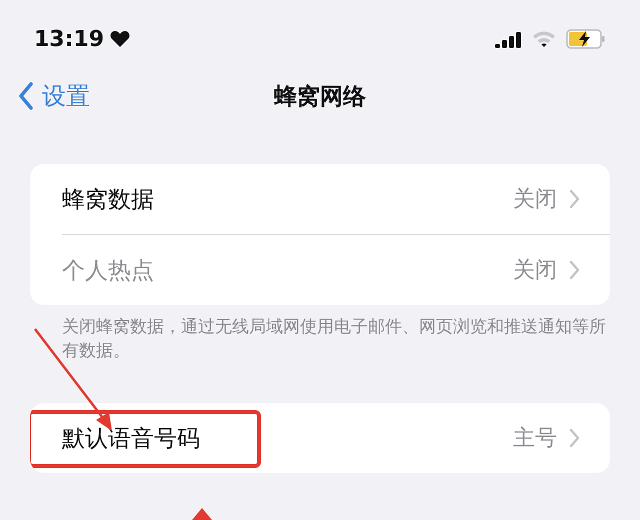 Image resolution: width=640 pixels, height=520 pixels. I want to click on battery-charging-icon, so click(586, 39).